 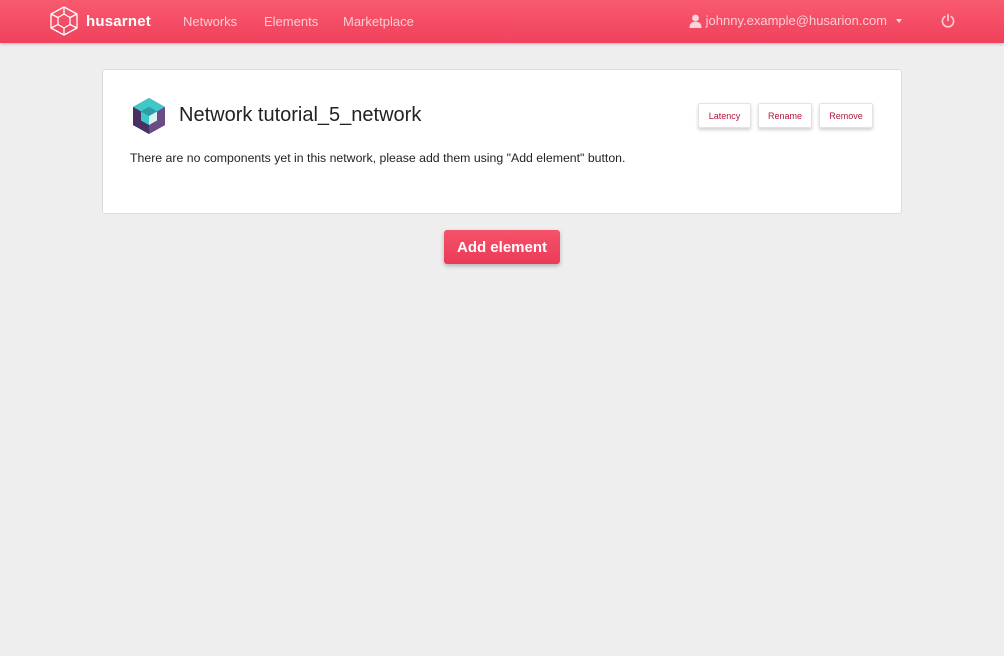 What do you see at coordinates (149, 116) in the screenshot?
I see `network-hexagon-icon` at bounding box center [149, 116].